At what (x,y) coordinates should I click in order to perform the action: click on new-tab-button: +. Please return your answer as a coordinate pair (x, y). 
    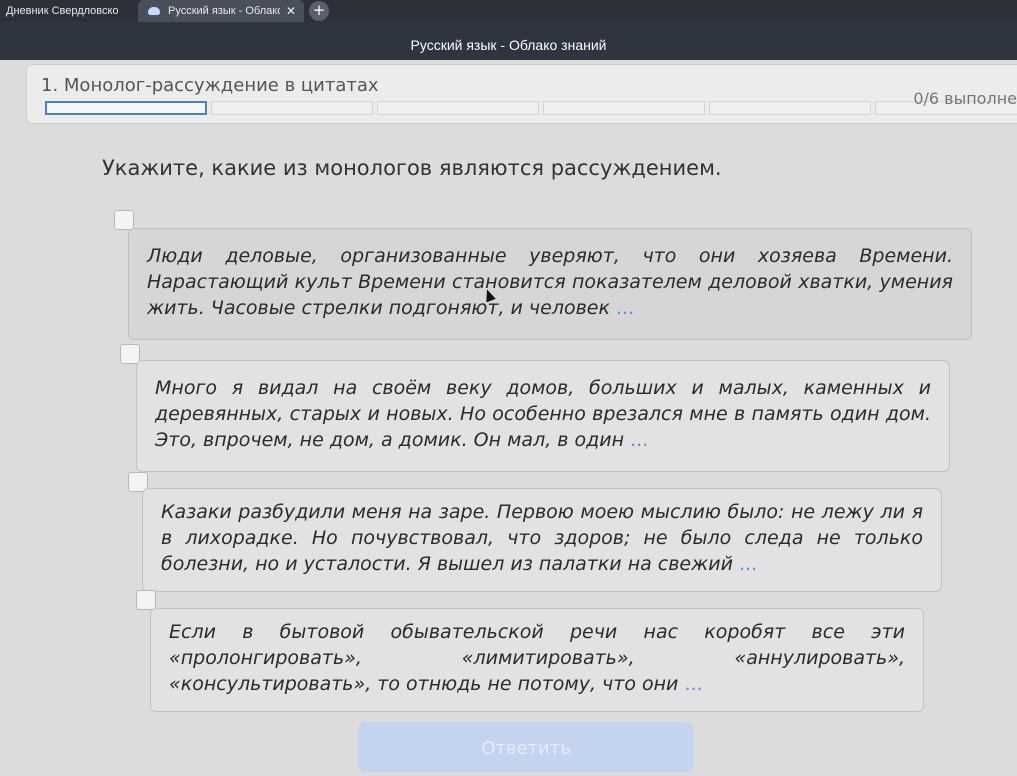
    Looking at the image, I should click on (319, 11).